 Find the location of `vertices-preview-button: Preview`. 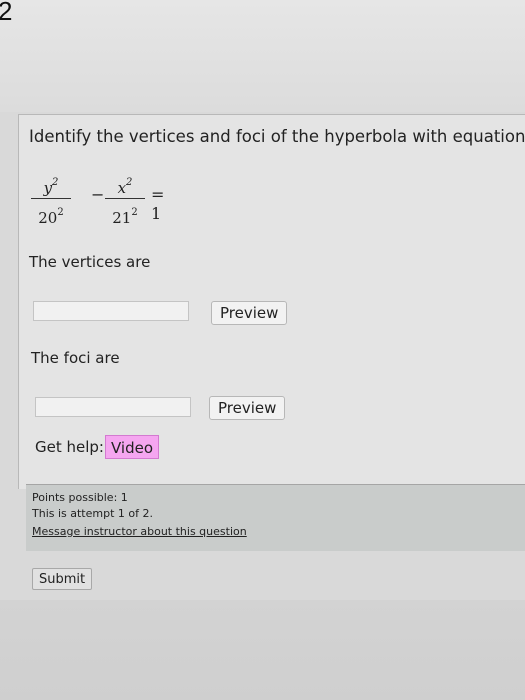

vertices-preview-button: Preview is located at coordinates (249, 313).